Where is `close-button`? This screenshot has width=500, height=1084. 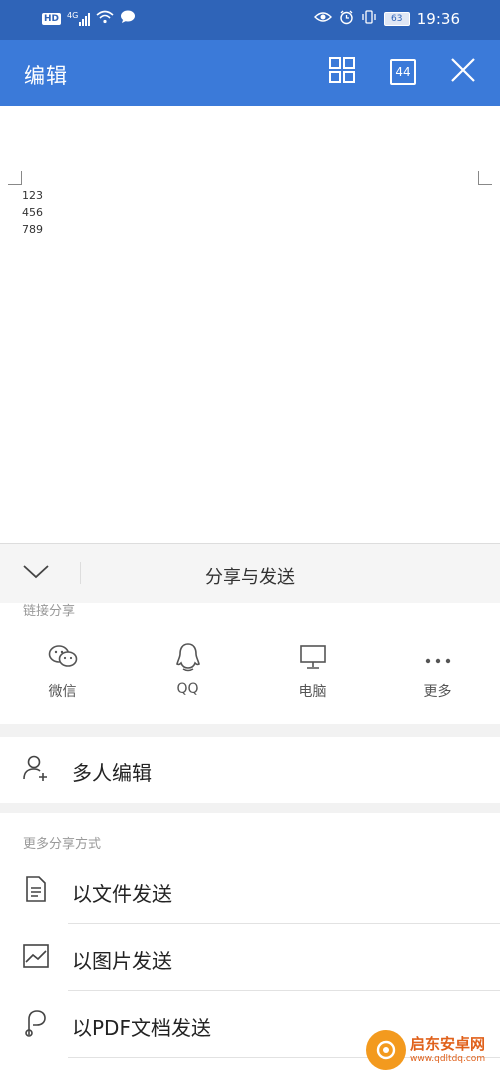
close-button is located at coordinates (463, 72).